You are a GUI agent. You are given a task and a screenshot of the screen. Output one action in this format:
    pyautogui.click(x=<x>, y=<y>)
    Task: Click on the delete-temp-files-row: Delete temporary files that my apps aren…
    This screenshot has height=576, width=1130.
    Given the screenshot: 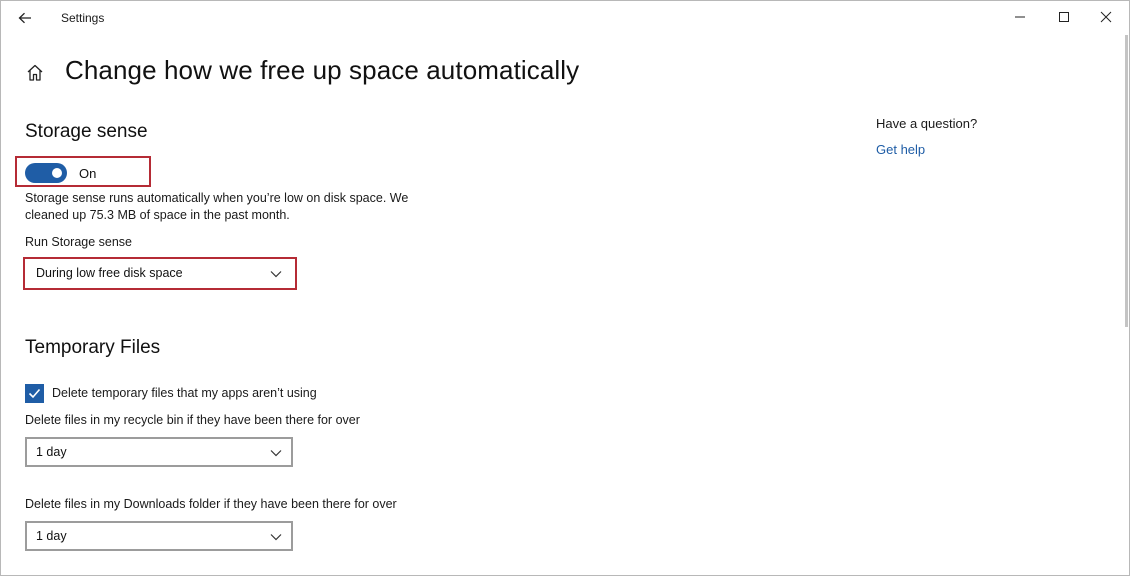 What is the action you would take?
    pyautogui.click(x=171, y=393)
    